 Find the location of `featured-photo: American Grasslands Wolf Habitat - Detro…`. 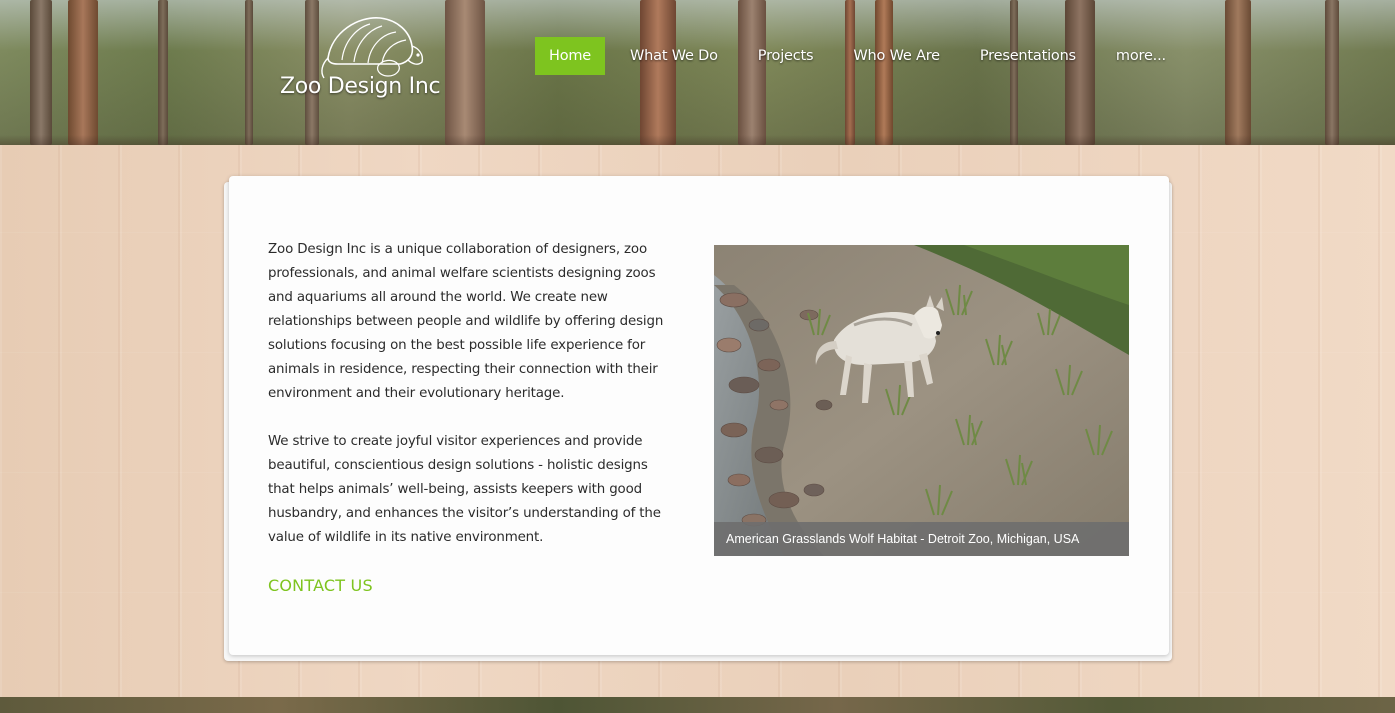

featured-photo: American Grasslands Wolf Habitat - Detro… is located at coordinates (921, 400).